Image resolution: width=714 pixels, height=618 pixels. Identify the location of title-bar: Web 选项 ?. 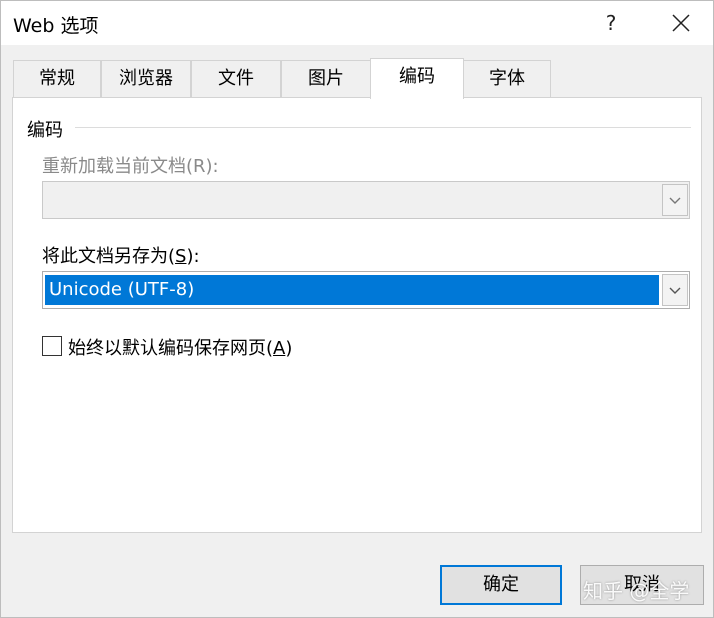
(357, 23).